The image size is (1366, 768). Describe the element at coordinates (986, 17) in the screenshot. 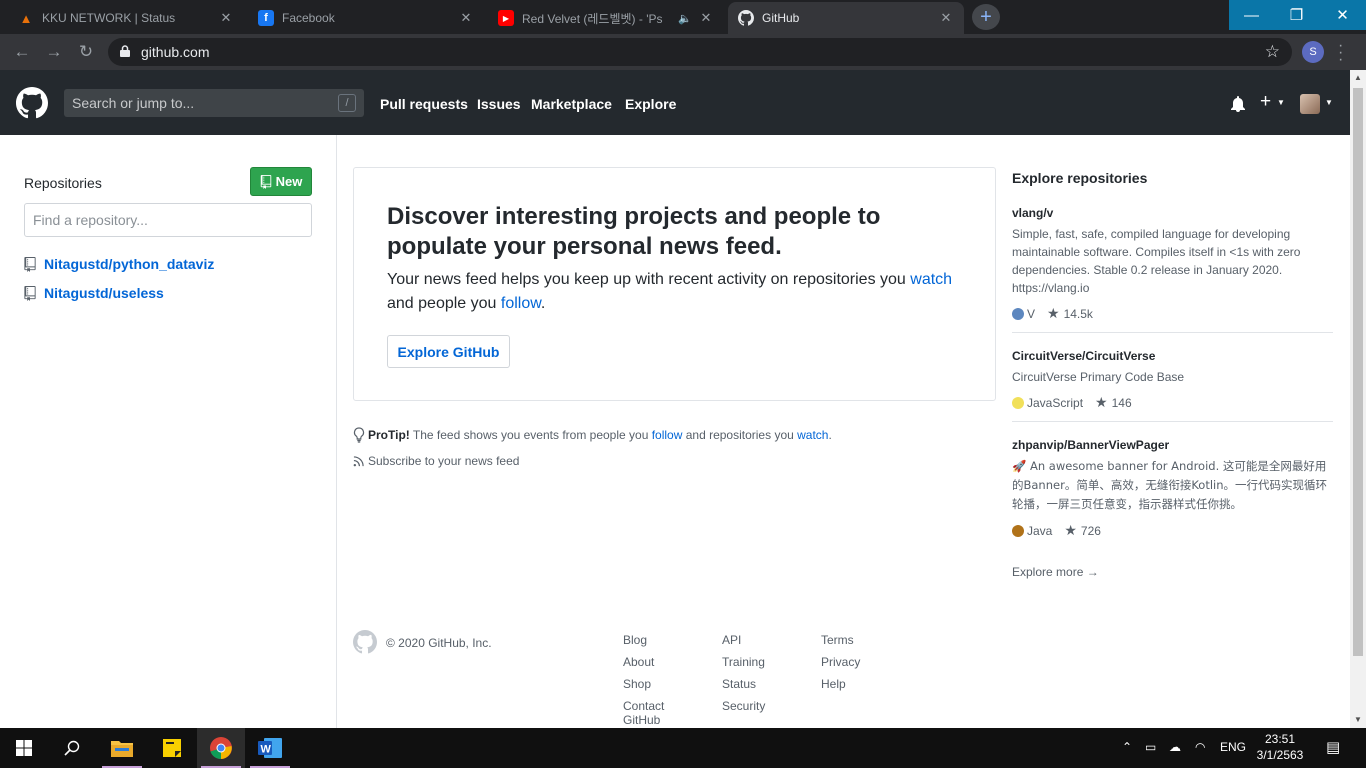

I see `new-tab-button: +` at that location.